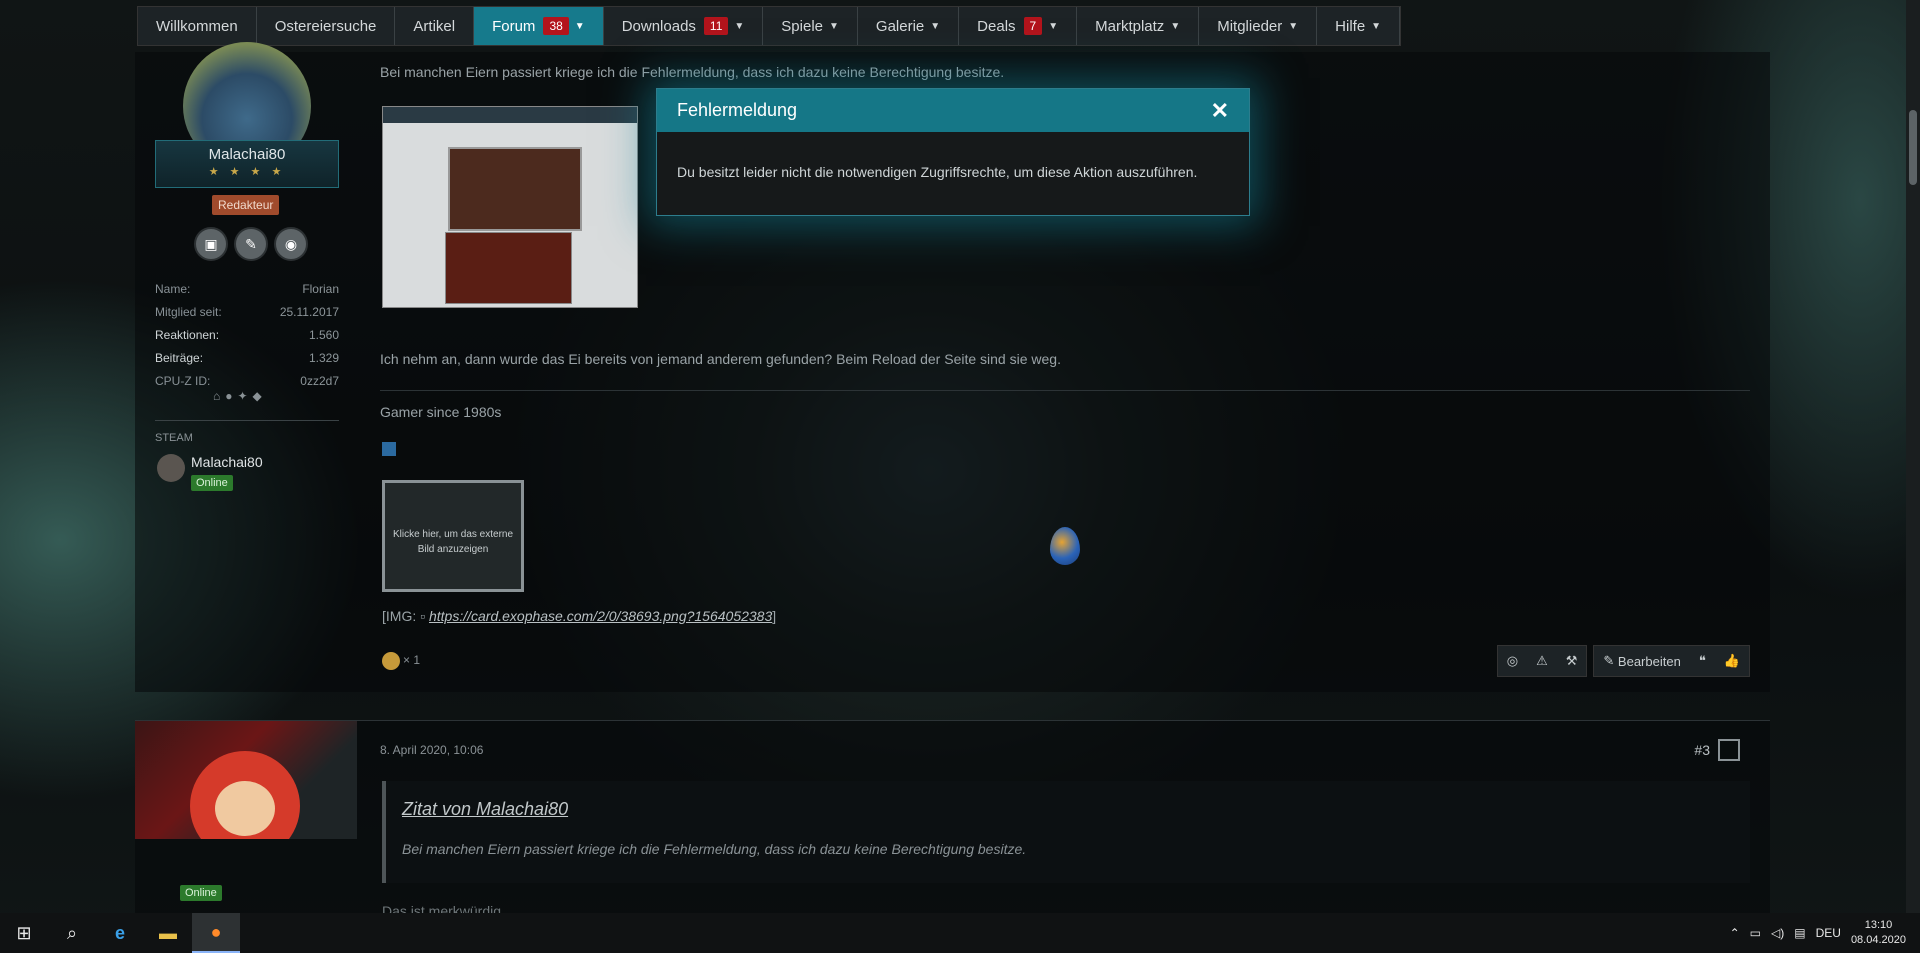 Image resolution: width=1920 pixels, height=953 pixels. What do you see at coordinates (324, 358) in the screenshot?
I see `info-value: 1.329` at bounding box center [324, 358].